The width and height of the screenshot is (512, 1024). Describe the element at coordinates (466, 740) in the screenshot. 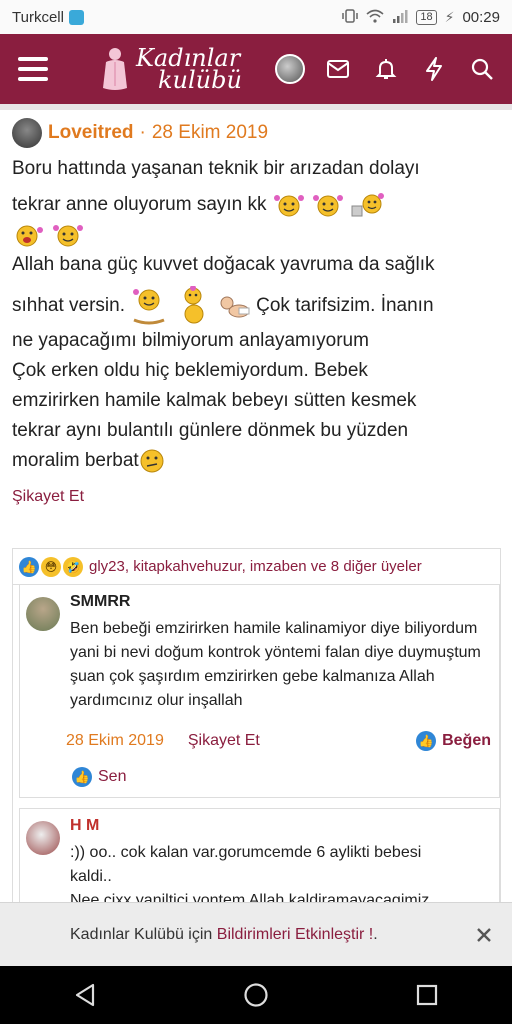

I see `like-label: Beğen` at that location.